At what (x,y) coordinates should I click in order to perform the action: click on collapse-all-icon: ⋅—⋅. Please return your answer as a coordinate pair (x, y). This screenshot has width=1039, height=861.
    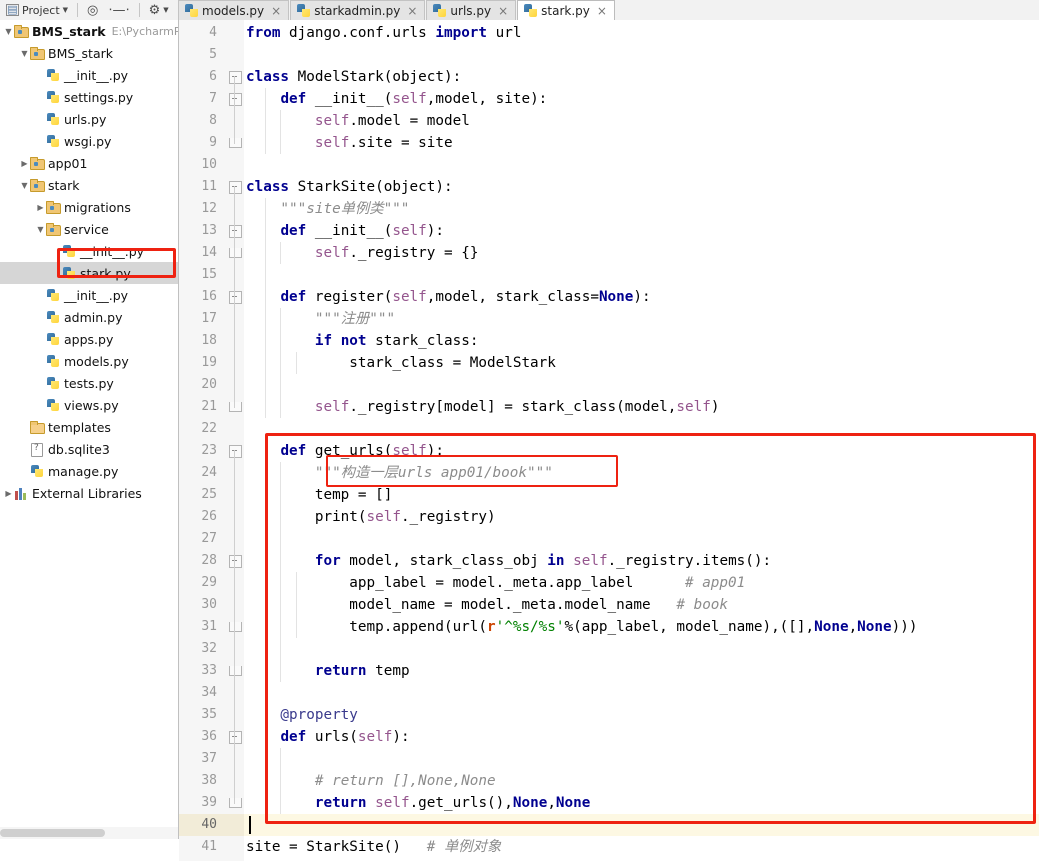
    Looking at the image, I should click on (119, 10).